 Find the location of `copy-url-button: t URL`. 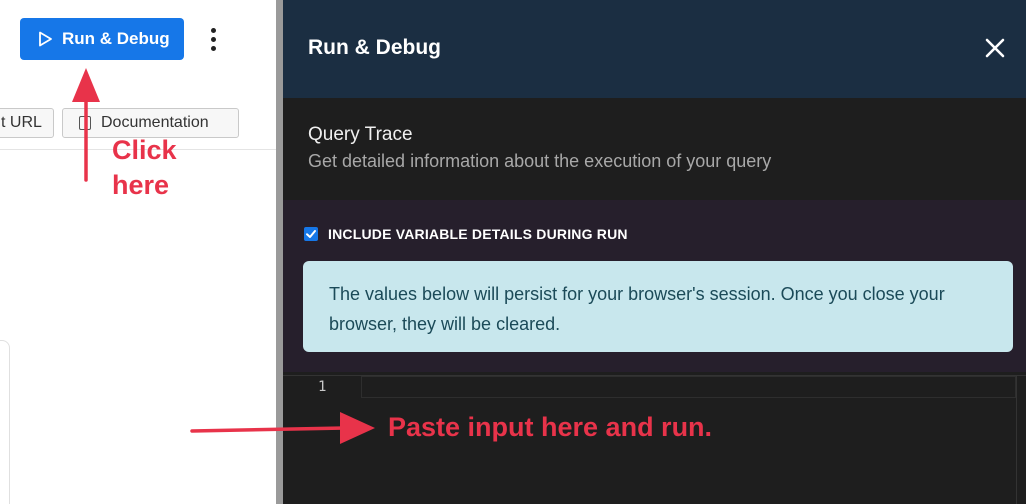

copy-url-button: t URL is located at coordinates (27, 123).